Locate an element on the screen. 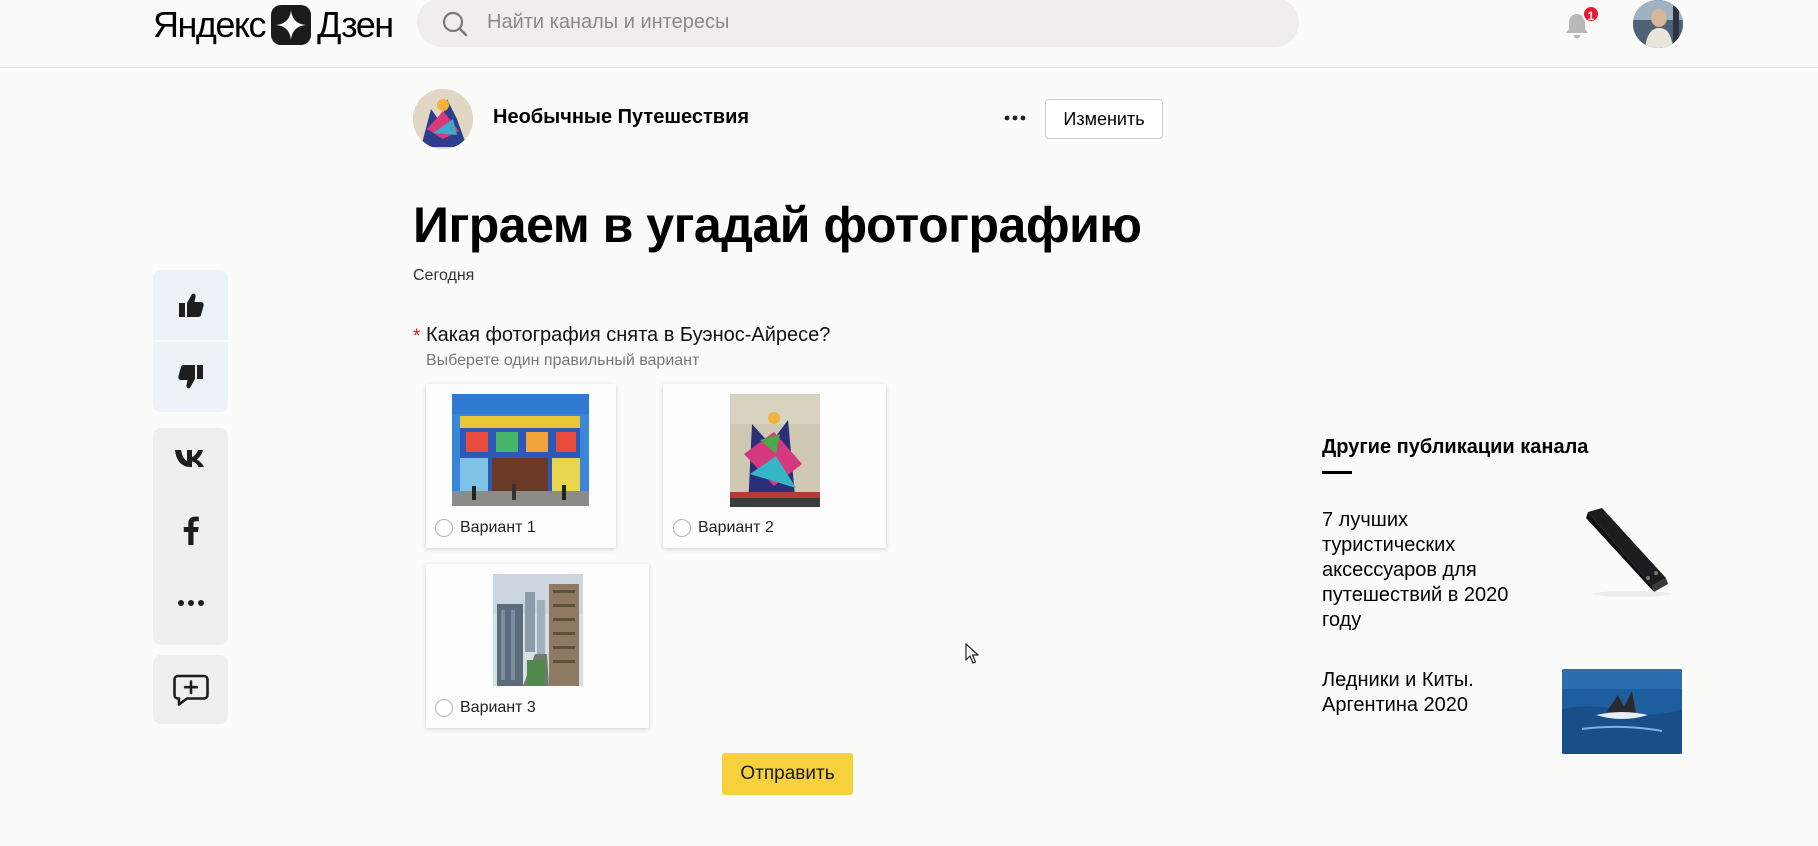  option-1-photo is located at coordinates (520, 450).